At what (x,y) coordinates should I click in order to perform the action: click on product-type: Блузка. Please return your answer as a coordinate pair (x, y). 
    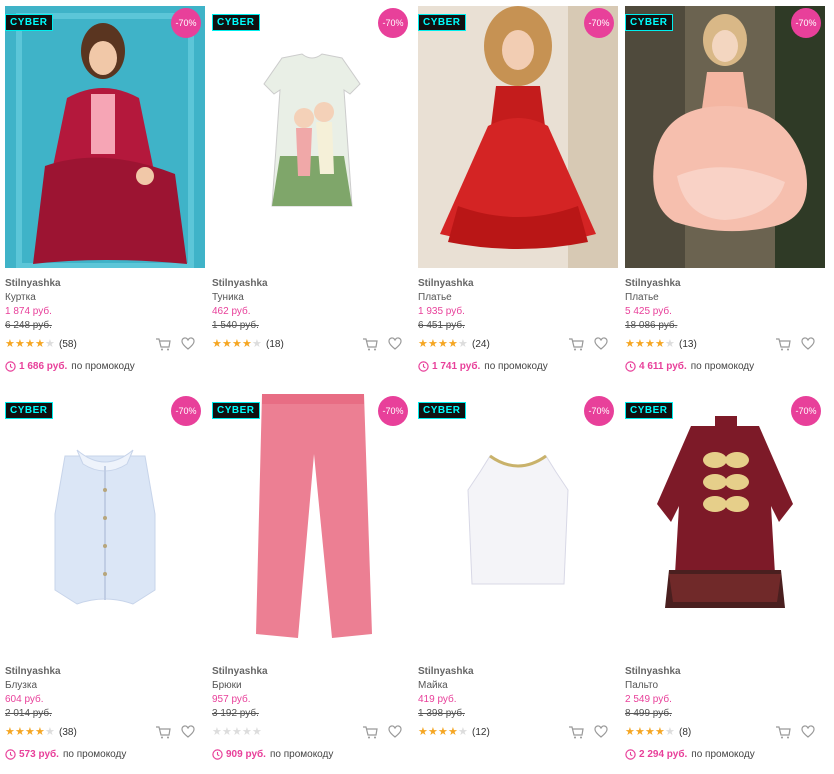
    Looking at the image, I should click on (21, 685).